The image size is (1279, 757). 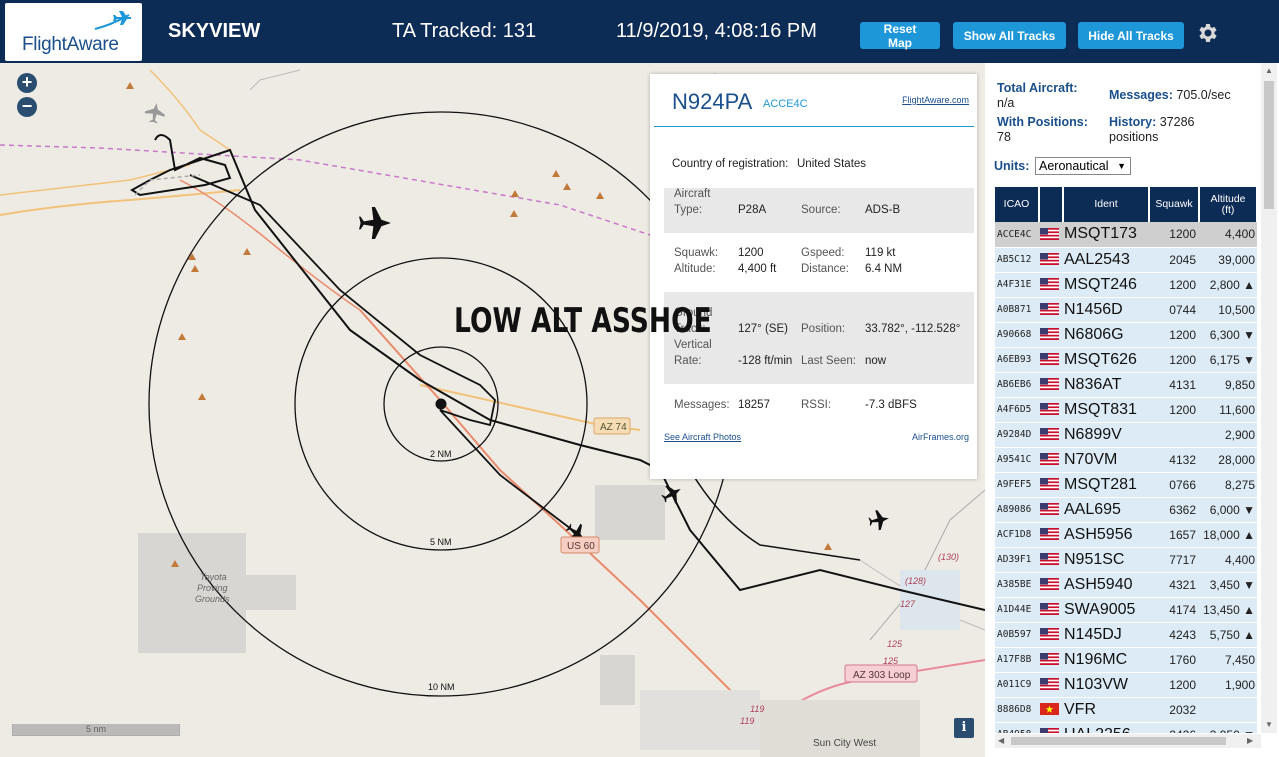 I want to click on reset-map-button: Reset Map, so click(x=900, y=36).